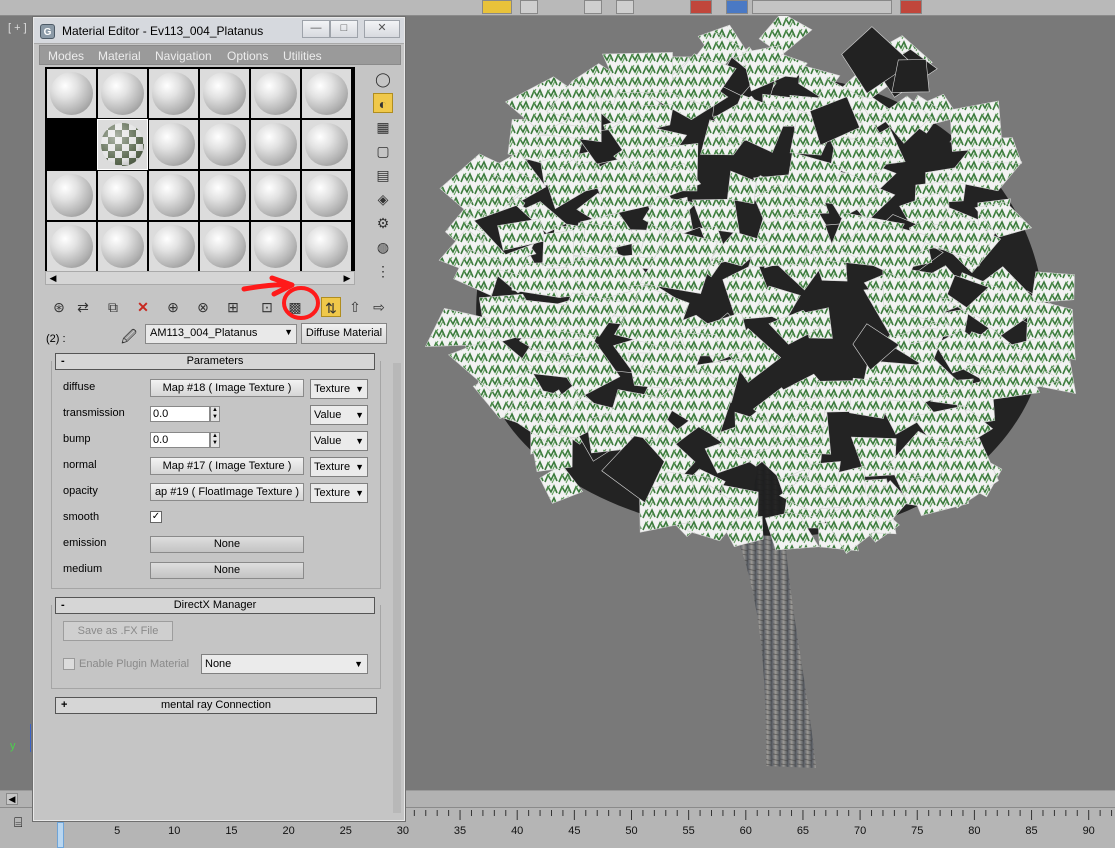 The height and width of the screenshot is (848, 1115). I want to click on abc-toolbar-icon, so click(497, 7).